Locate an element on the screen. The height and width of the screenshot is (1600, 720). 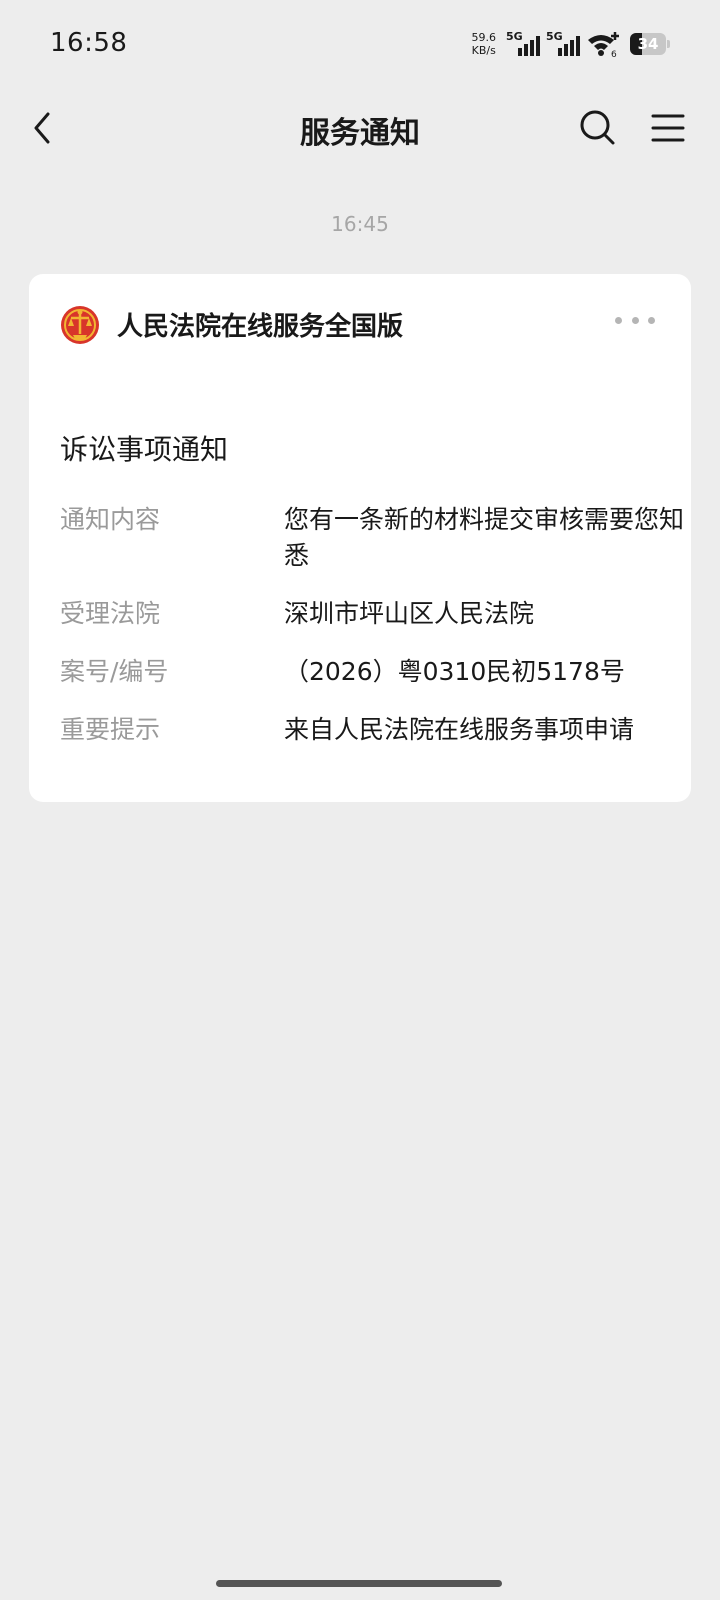
network-speed-value: 59.6 is located at coordinates (484, 37).